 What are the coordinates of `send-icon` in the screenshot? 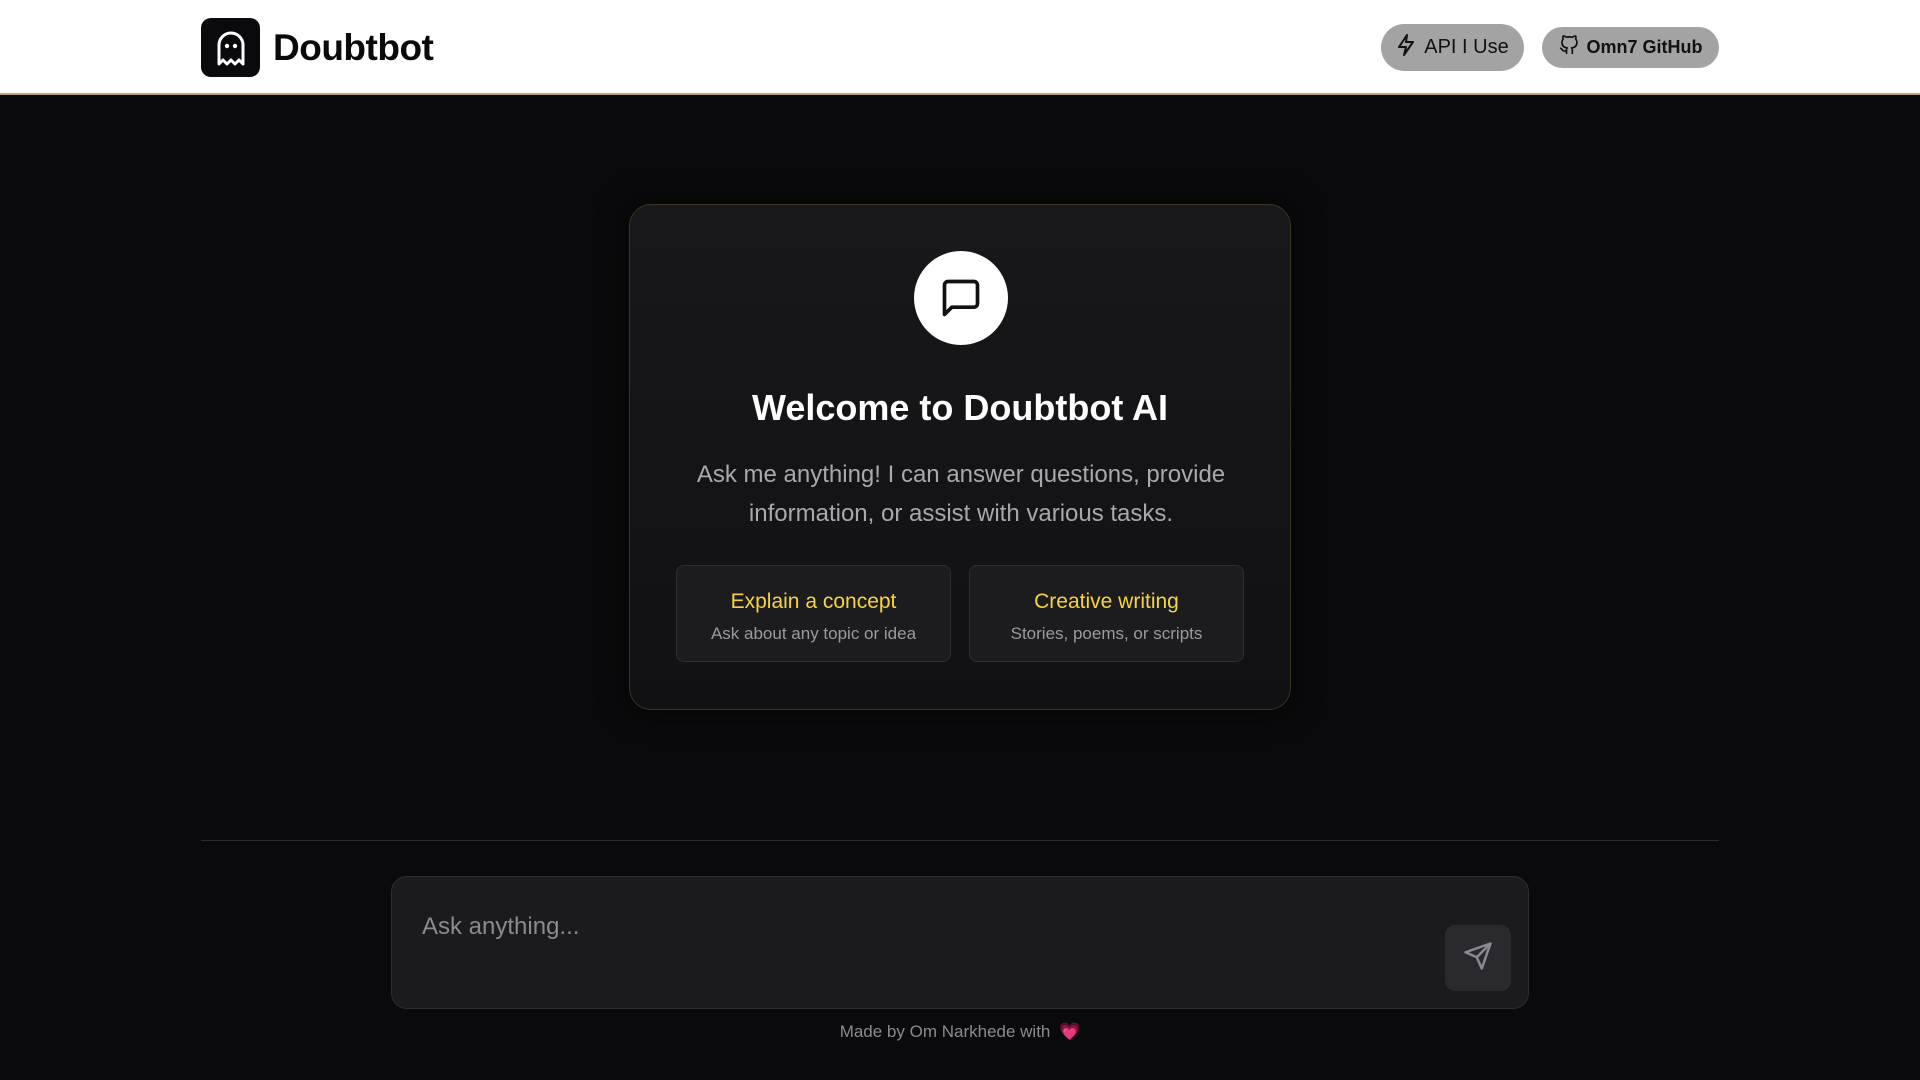 It's located at (1478, 958).